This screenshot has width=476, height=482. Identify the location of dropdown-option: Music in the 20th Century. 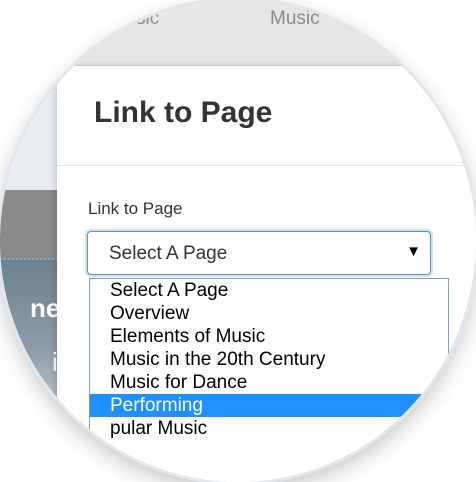
(269, 359).